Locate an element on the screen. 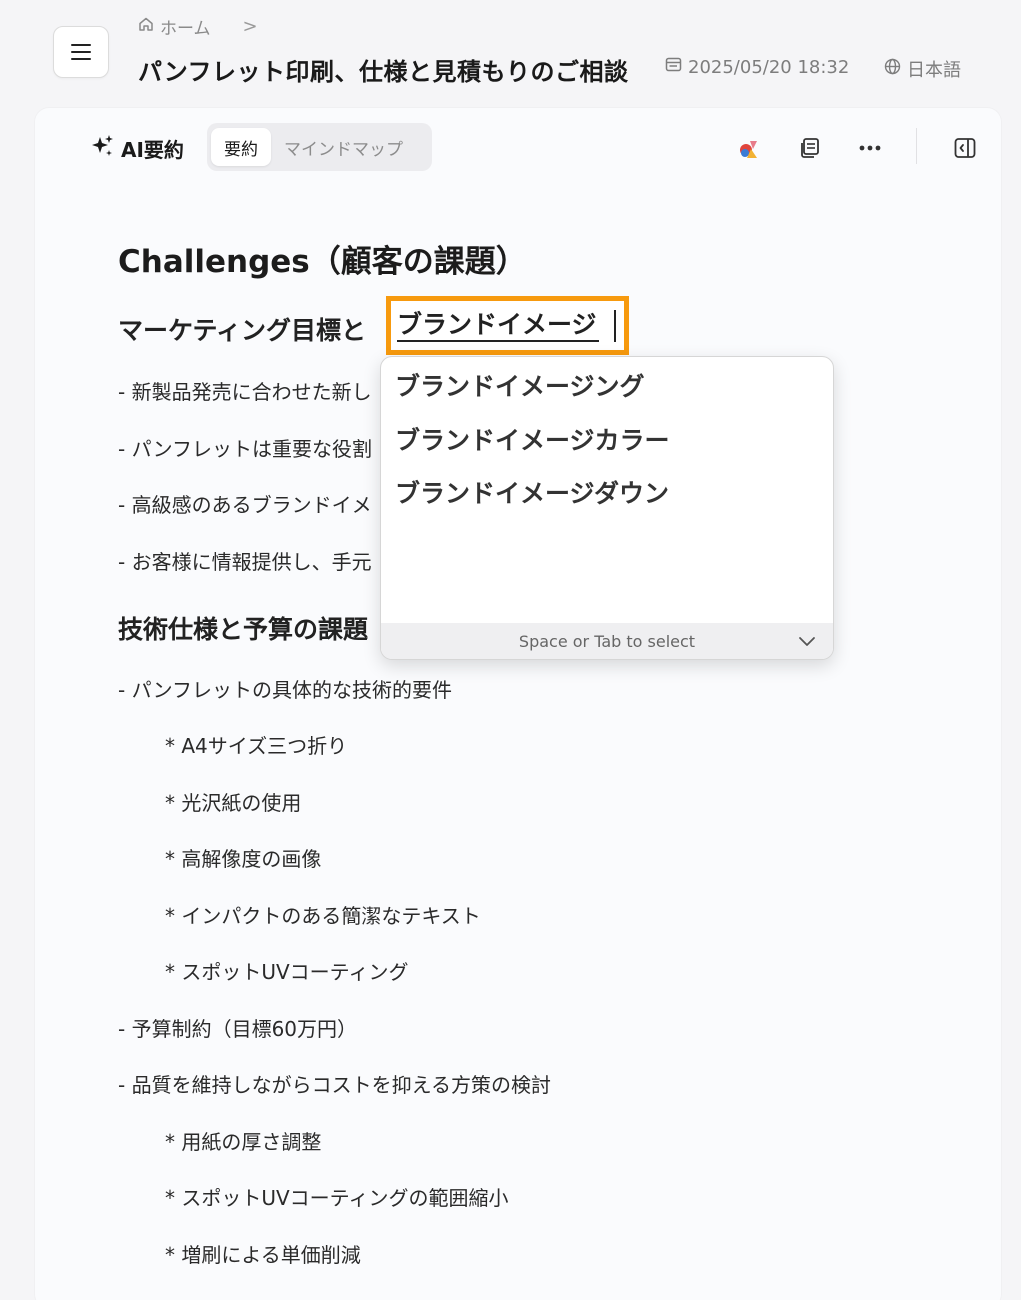 Image resolution: width=1021 pixels, height=1300 pixels. breadcrumb-home-link: ホーム is located at coordinates (185, 26).